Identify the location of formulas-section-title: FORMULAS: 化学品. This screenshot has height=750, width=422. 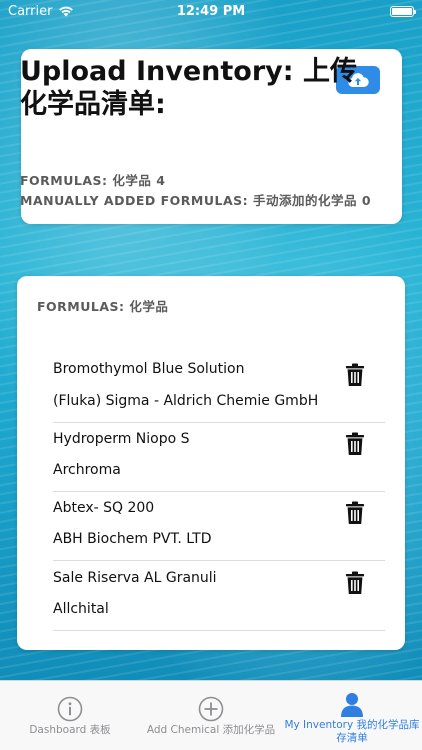
(103, 306).